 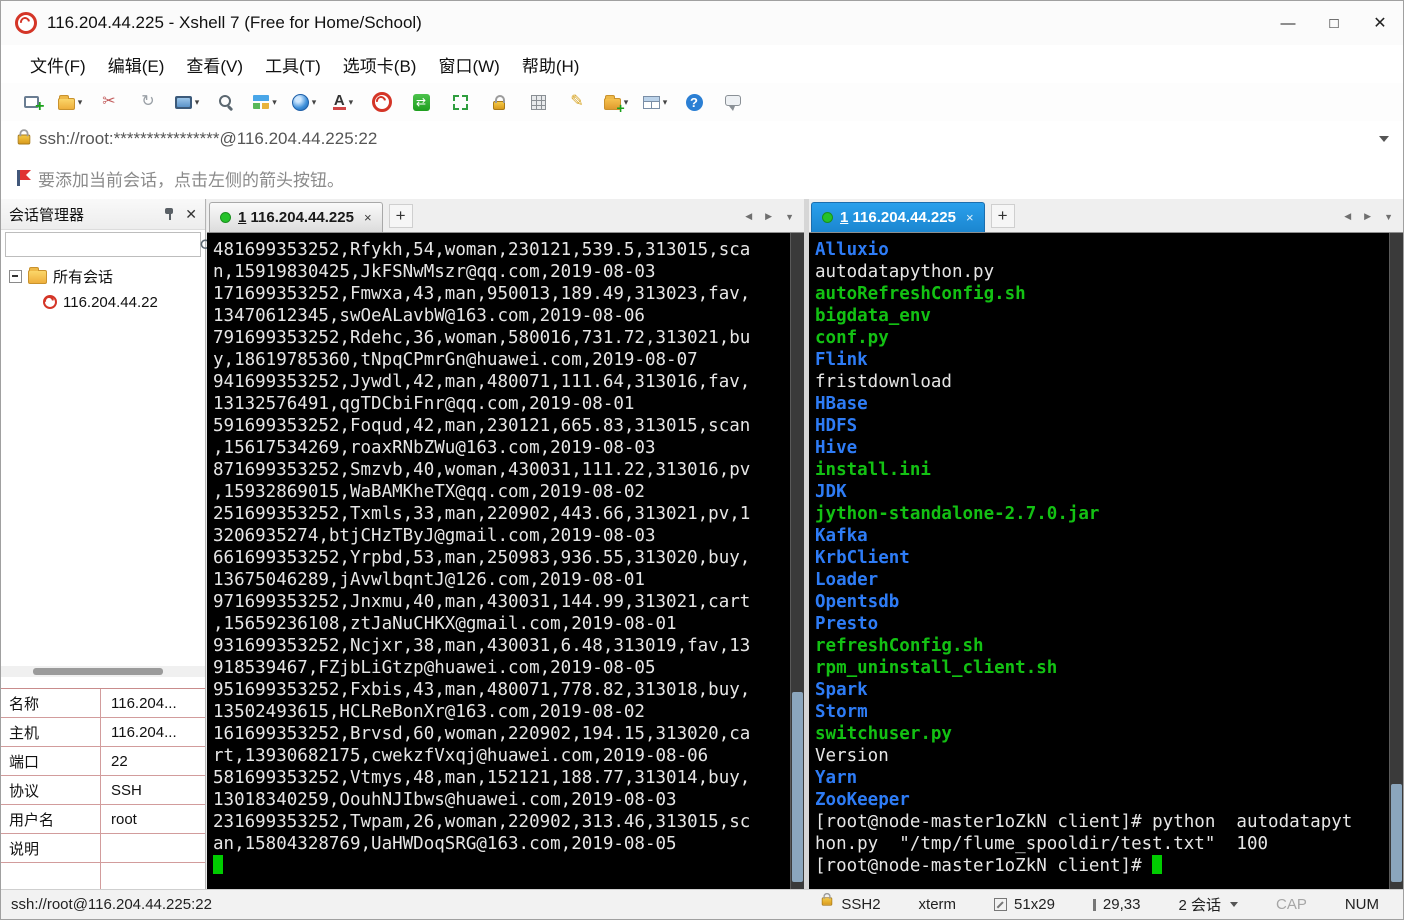 I want to click on terminal-line: rpm_uninstall_client.sh, so click(x=936, y=668).